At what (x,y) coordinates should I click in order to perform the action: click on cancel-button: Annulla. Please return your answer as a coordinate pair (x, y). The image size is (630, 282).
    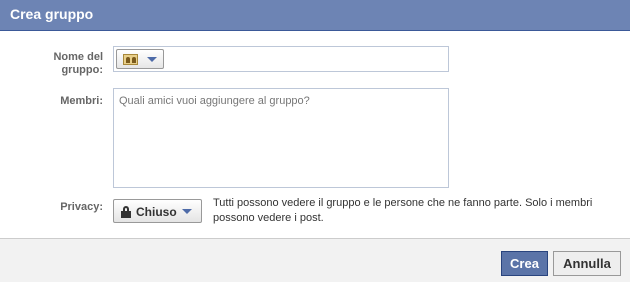
    Looking at the image, I should click on (587, 263).